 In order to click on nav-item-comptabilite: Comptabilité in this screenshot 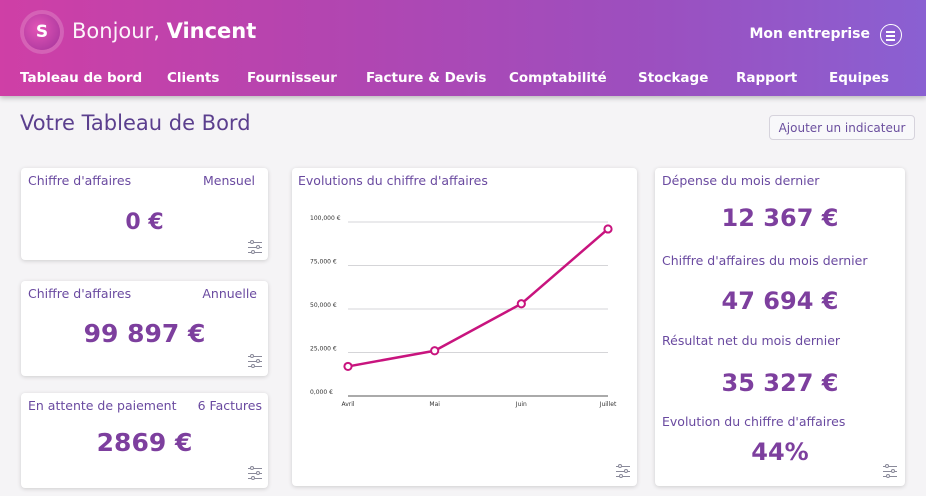, I will do `click(558, 78)`.